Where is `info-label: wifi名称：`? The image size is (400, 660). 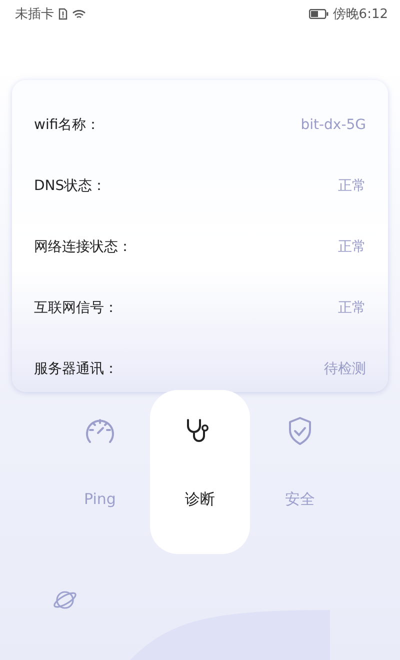 info-label: wifi名称： is located at coordinates (67, 125).